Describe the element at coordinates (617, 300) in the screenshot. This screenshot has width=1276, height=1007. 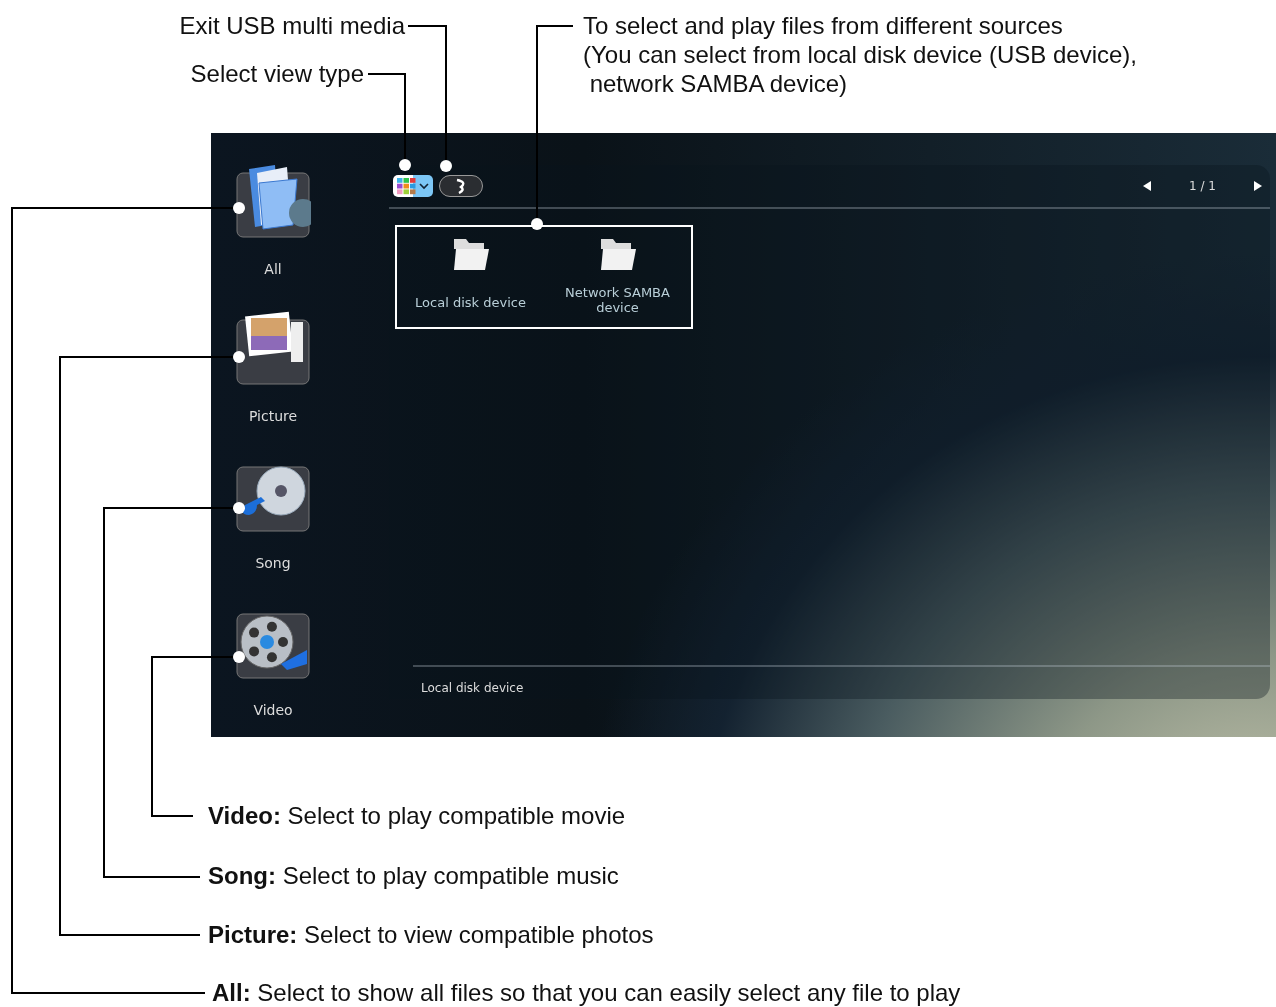
I see `source-label: Network SAMBA device` at that location.